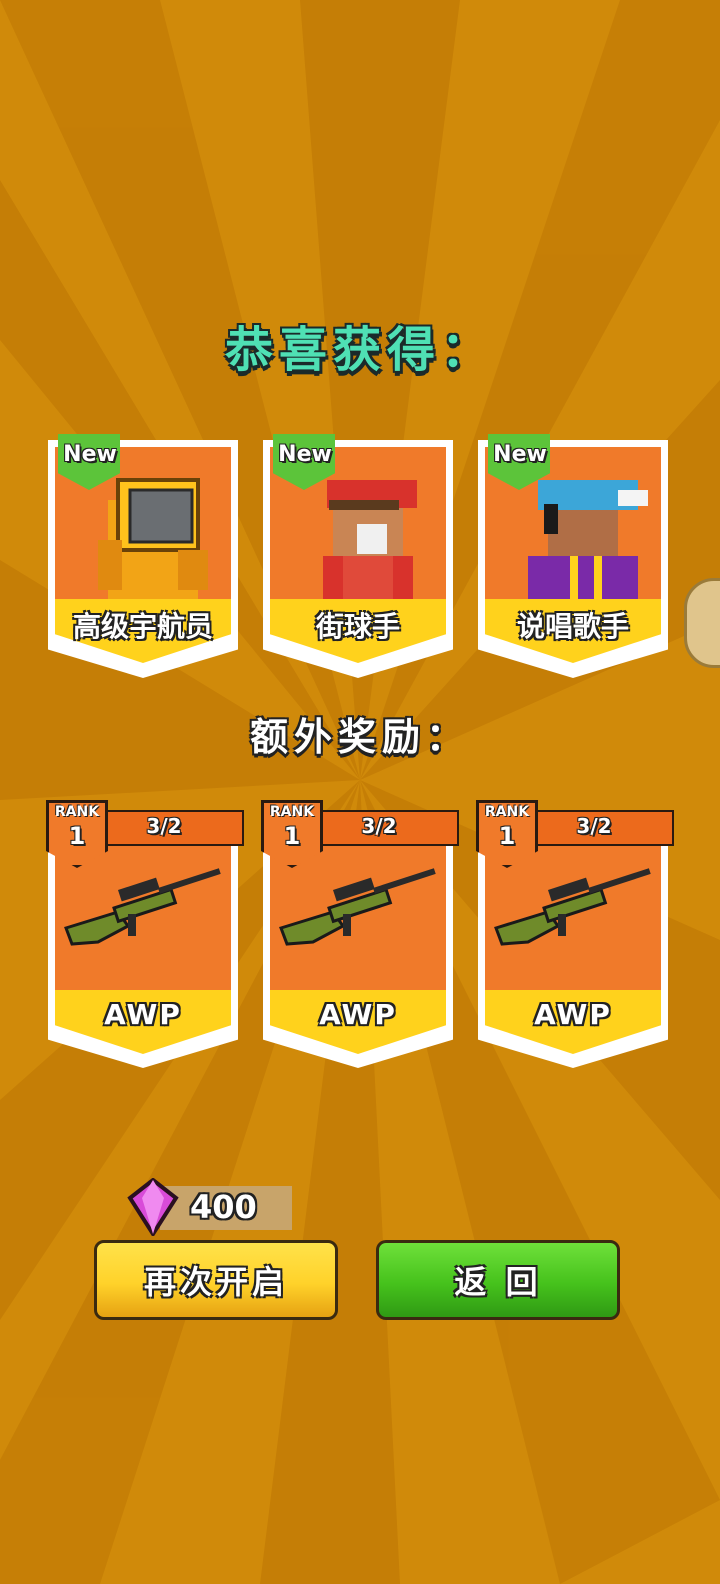  I want to click on character-name: 高级宇航员, so click(142, 626).